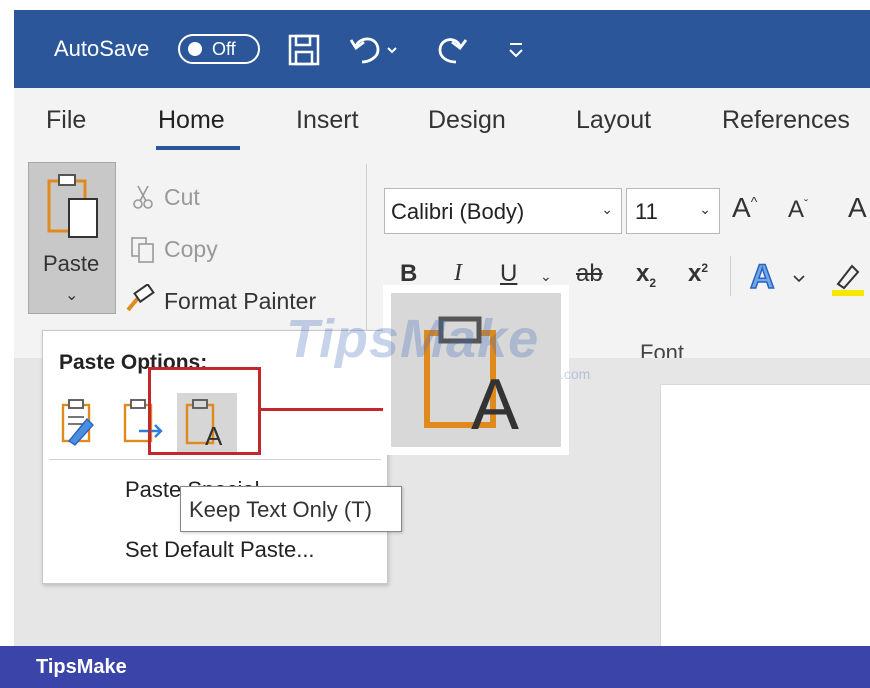 The image size is (870, 688). I want to click on cut-button: Cut, so click(182, 197).